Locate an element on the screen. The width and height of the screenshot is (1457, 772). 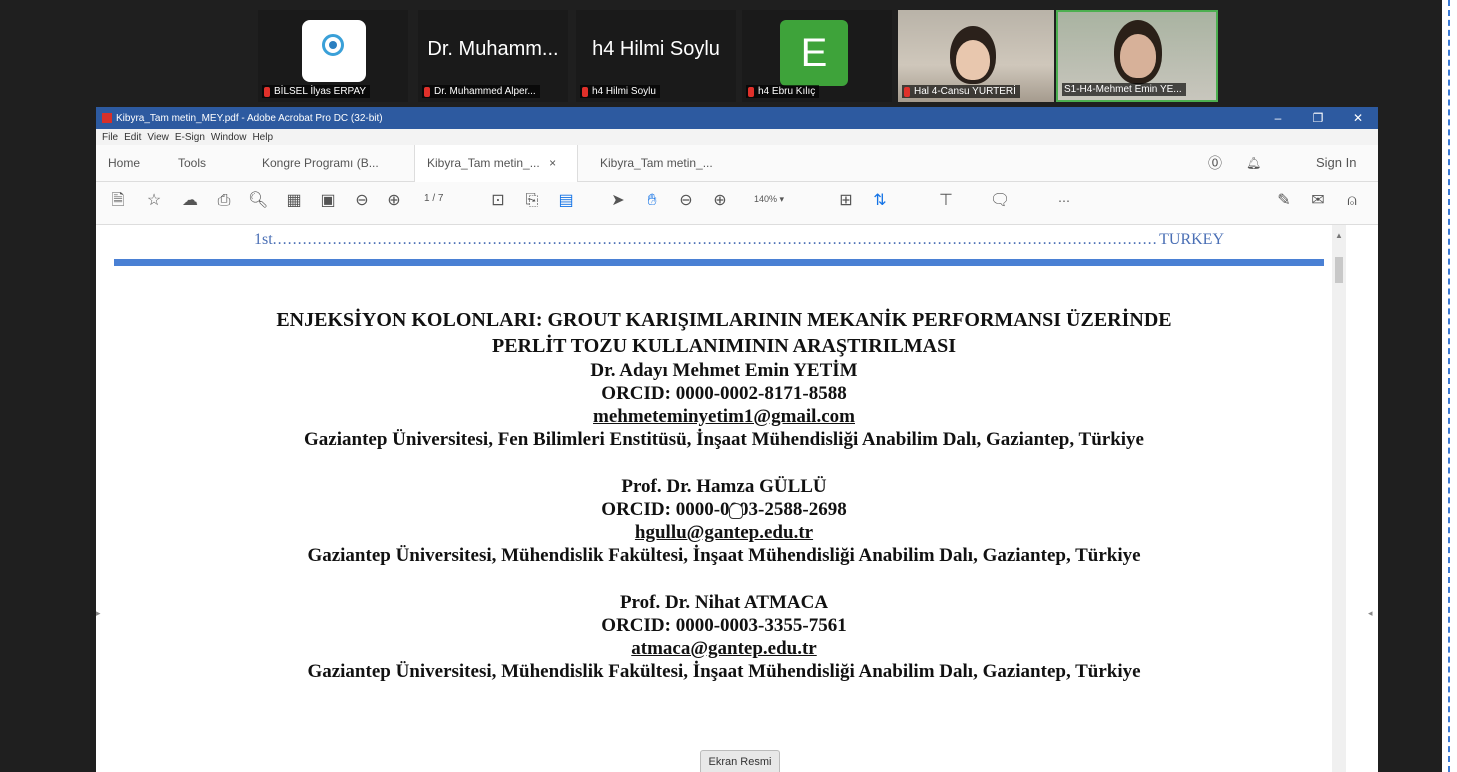
participant-video: Hal 4-Cansu YURTERİ is located at coordinates (976, 56).